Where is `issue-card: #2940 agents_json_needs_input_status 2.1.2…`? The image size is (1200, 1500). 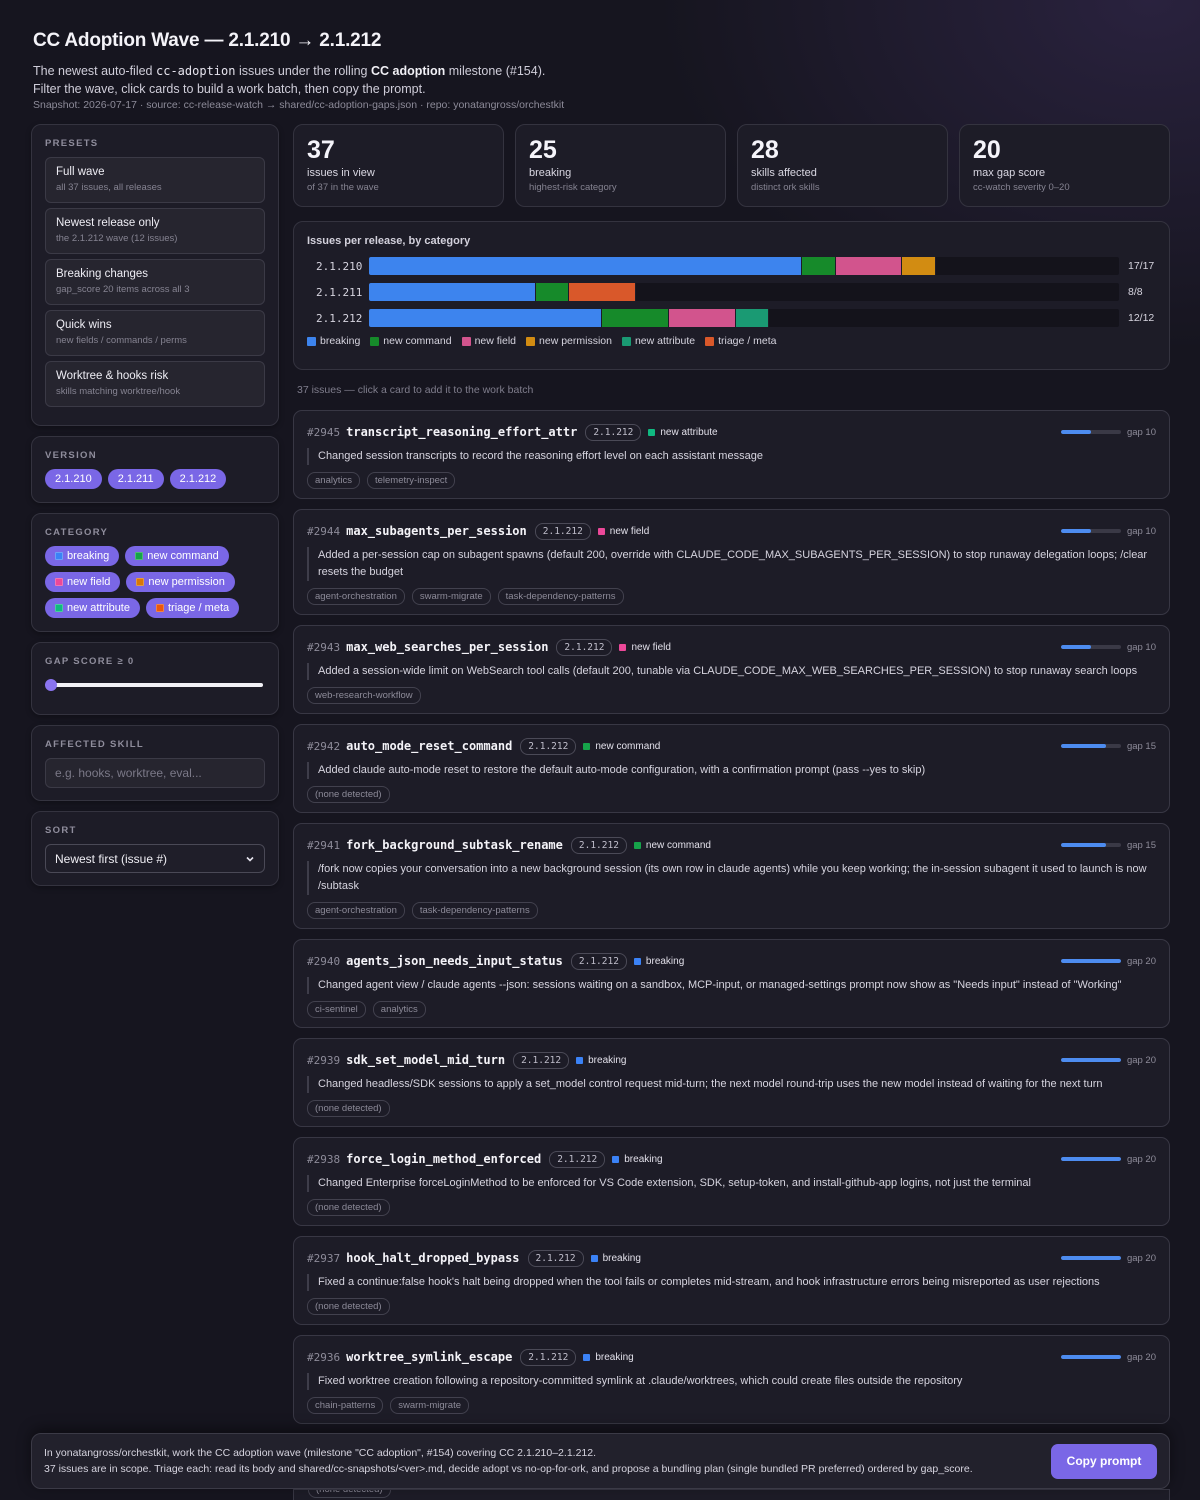
issue-card: #2940 agents_json_needs_input_status 2.1.2… is located at coordinates (731, 983).